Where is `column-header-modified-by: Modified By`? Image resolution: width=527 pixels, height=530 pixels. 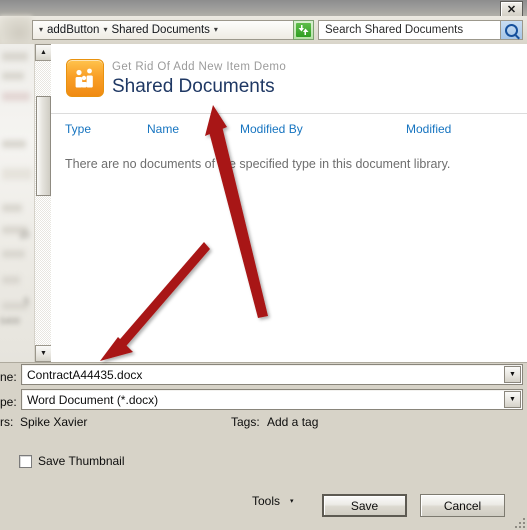 column-header-modified-by: Modified By is located at coordinates (271, 129).